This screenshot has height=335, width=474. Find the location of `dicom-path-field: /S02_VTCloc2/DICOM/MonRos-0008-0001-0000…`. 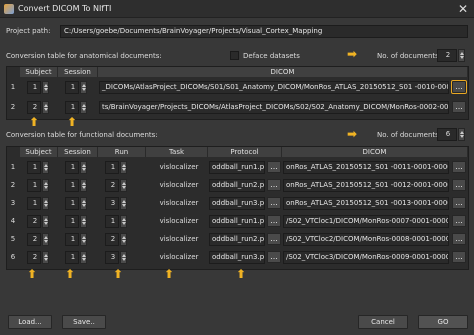

dicom-path-field: /S02_VTCloc2/DICOM/MonRos-0008-0001-0000… is located at coordinates (366, 239).